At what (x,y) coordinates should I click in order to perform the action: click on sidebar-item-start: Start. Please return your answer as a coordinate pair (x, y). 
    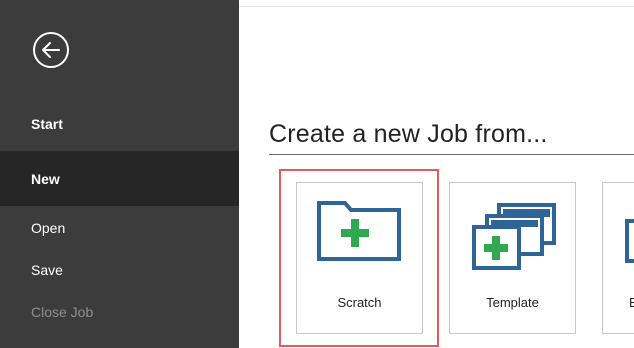
    Looking at the image, I should click on (119, 123).